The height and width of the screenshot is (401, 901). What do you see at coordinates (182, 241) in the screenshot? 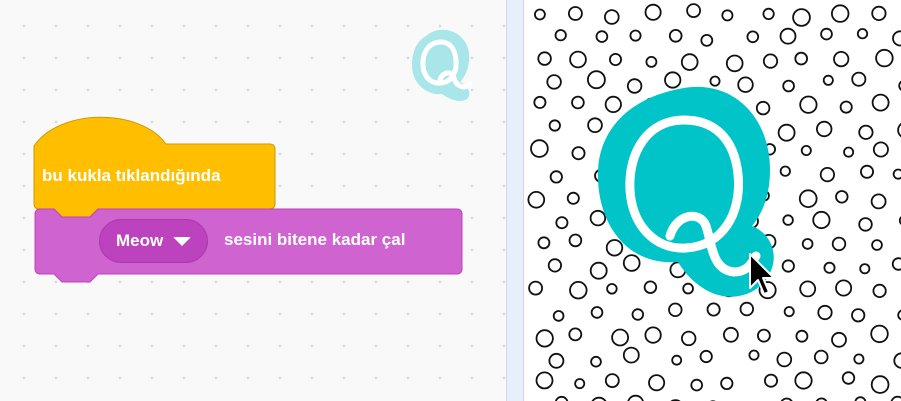
I see `chevron-down-icon` at bounding box center [182, 241].